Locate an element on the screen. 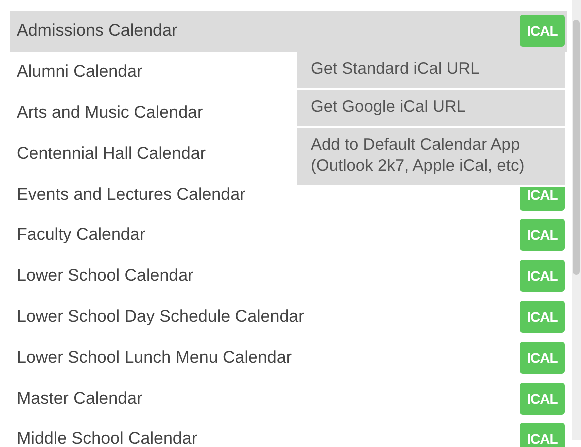  calendar-name: Alumni Calendar is located at coordinates (80, 72).